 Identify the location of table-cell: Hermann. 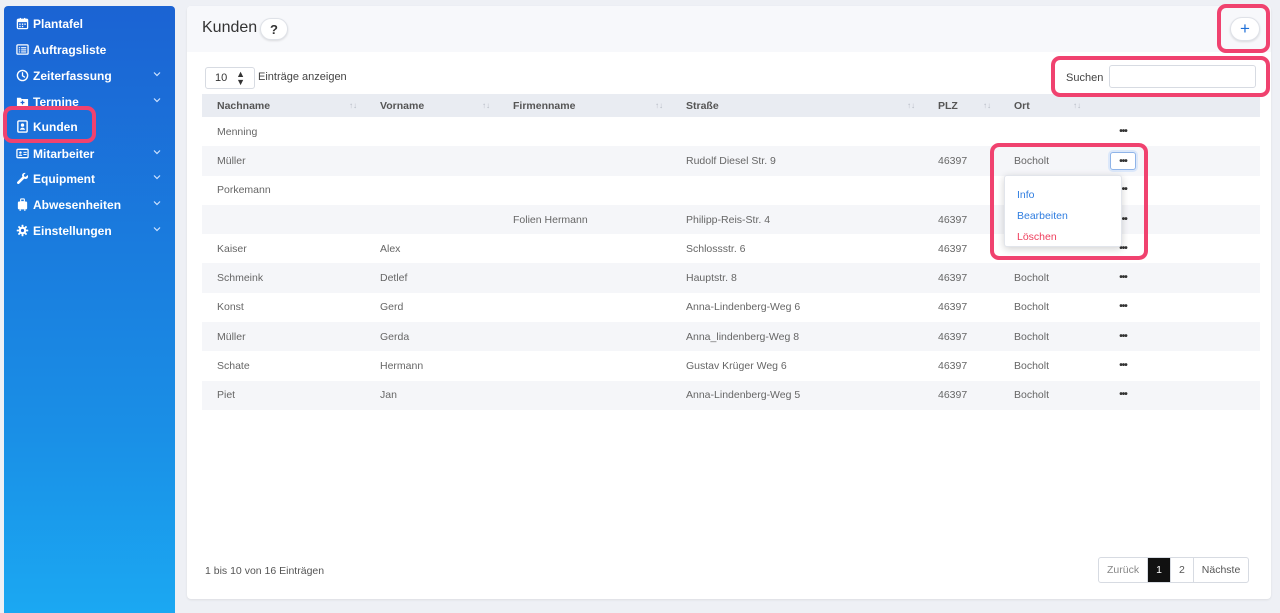
(402, 366).